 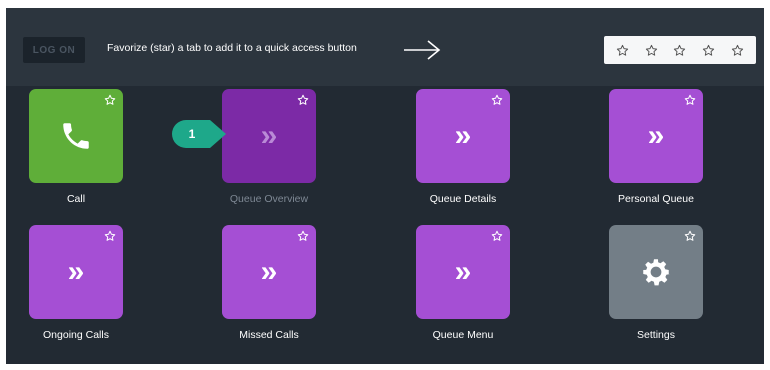 What do you see at coordinates (269, 199) in the screenshot?
I see `tile-label-queue-overview: Queue Overview` at bounding box center [269, 199].